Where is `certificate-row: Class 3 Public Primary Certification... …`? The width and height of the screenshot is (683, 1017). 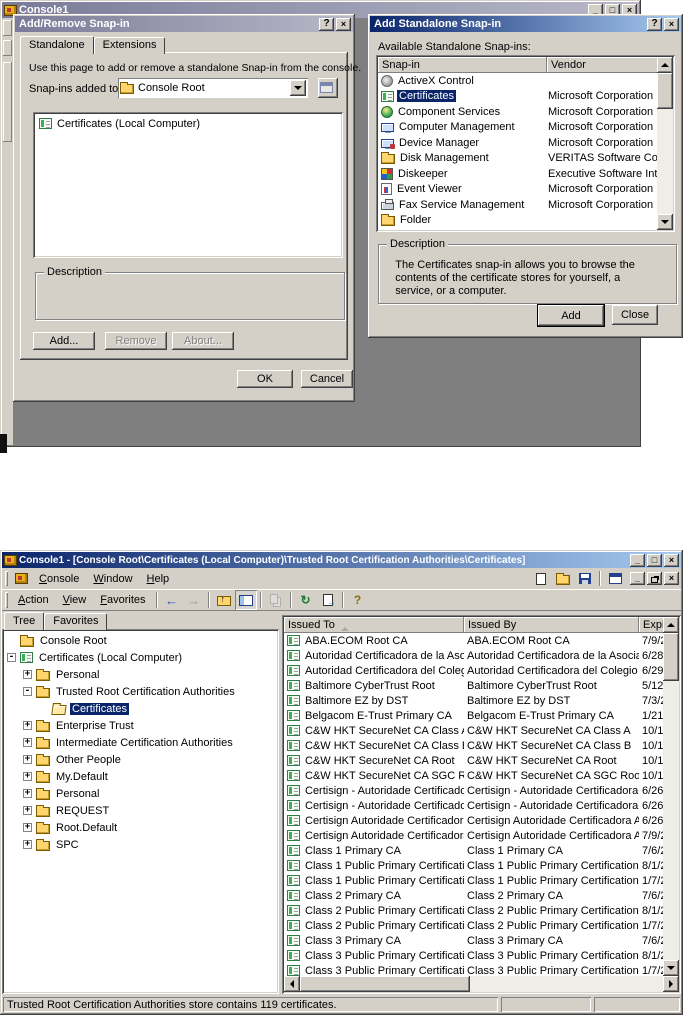 certificate-row: Class 3 Public Primary Certification... … is located at coordinates (475, 969).